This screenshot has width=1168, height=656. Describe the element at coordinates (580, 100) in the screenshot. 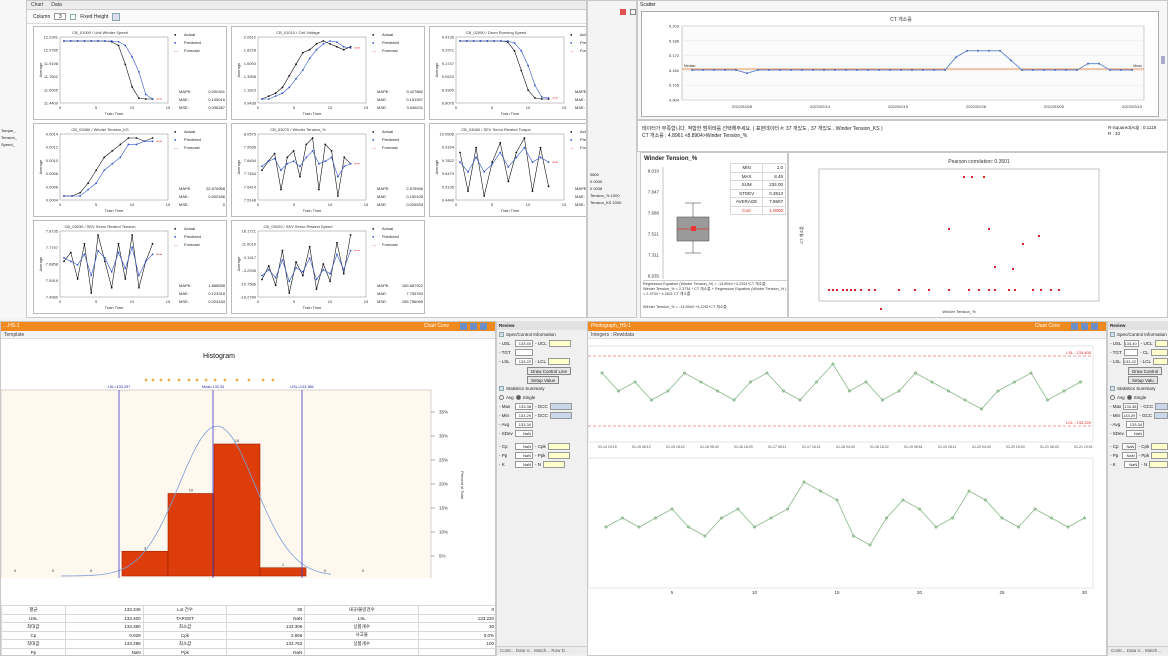

I see `chart-metrics: MAPE: MAE: MSE:` at that location.